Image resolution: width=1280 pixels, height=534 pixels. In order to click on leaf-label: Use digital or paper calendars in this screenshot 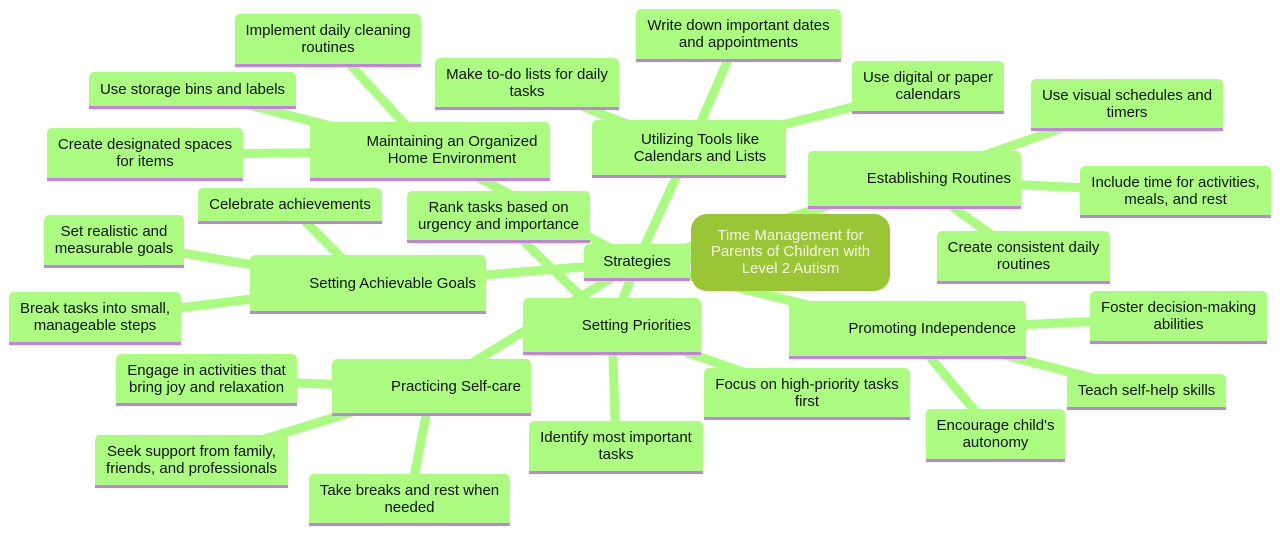, I will do `click(928, 86)`.